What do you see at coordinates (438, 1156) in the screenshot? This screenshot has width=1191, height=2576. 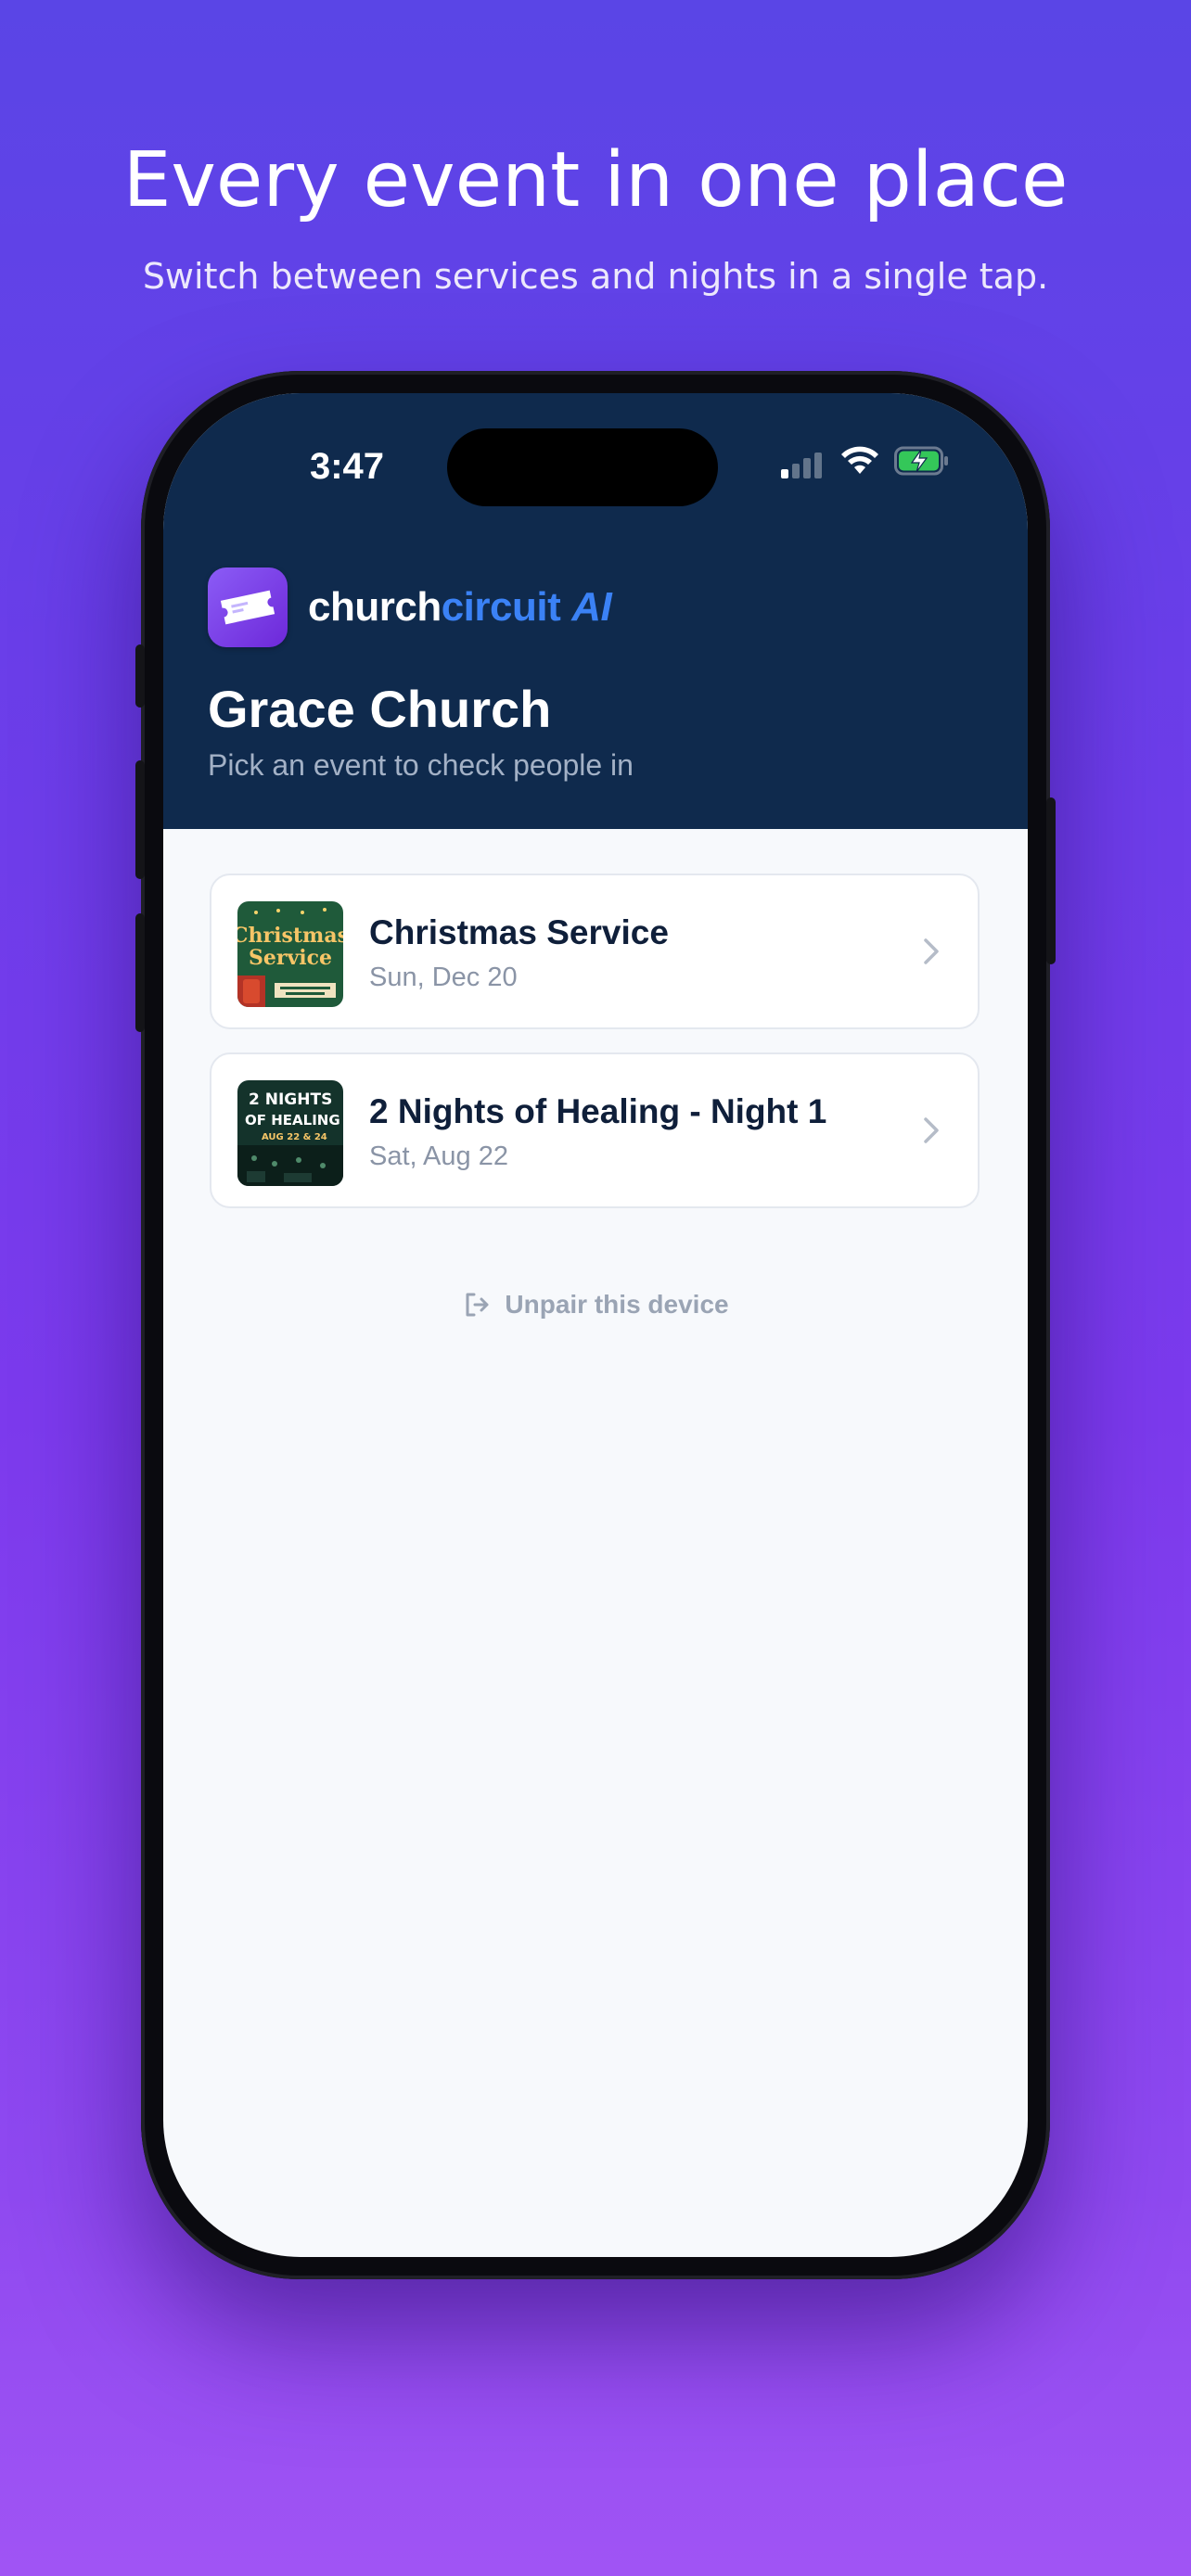 I see `event-date: Sat, Aug 22` at bounding box center [438, 1156].